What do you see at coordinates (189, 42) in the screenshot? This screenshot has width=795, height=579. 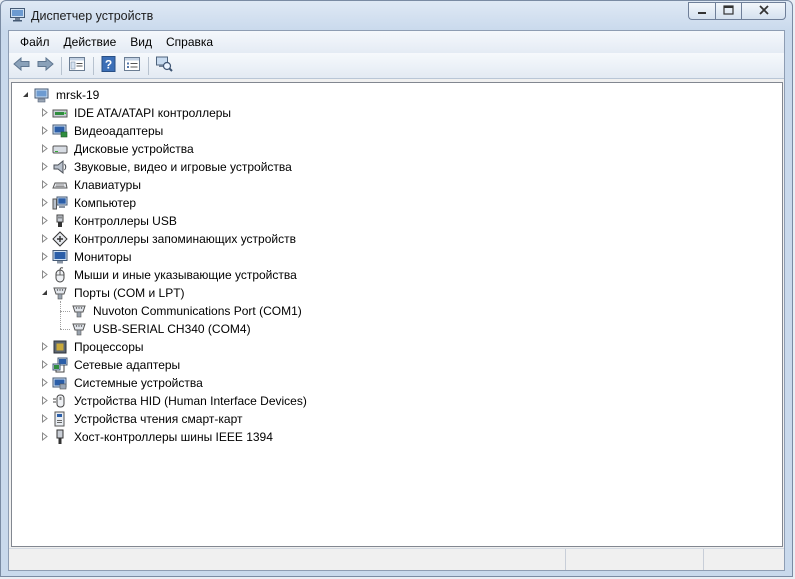 I see `menu-help: Справка` at bounding box center [189, 42].